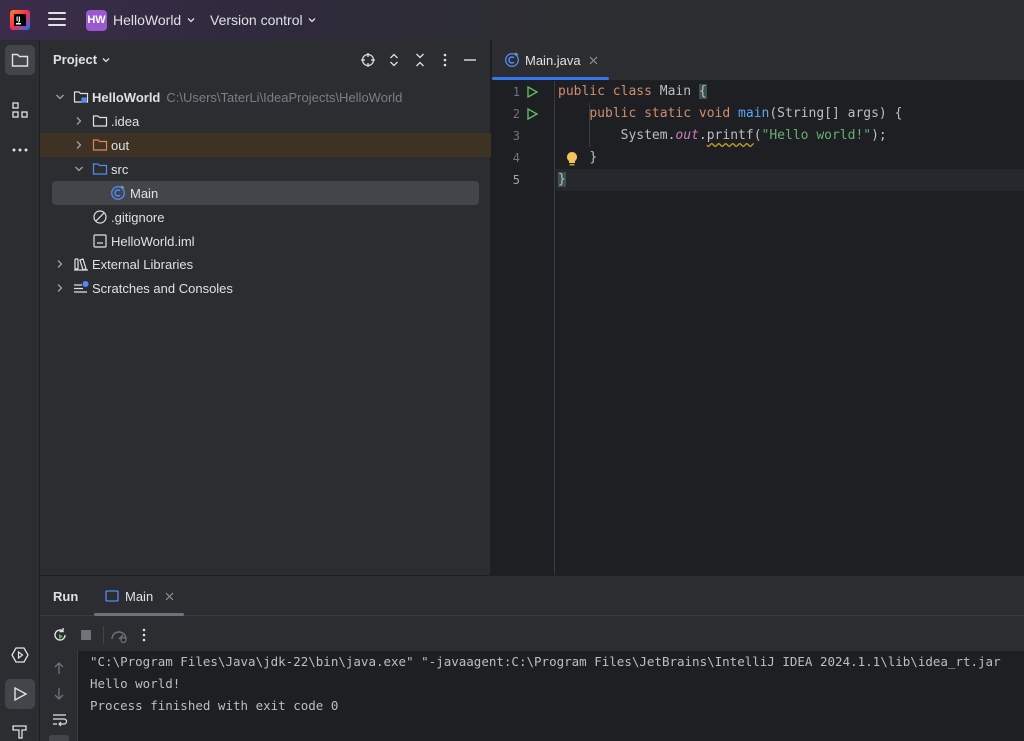 Image resolution: width=1024 pixels, height=741 pixels. Describe the element at coordinates (20, 390) in the screenshot. I see `tool-window-strip` at that location.